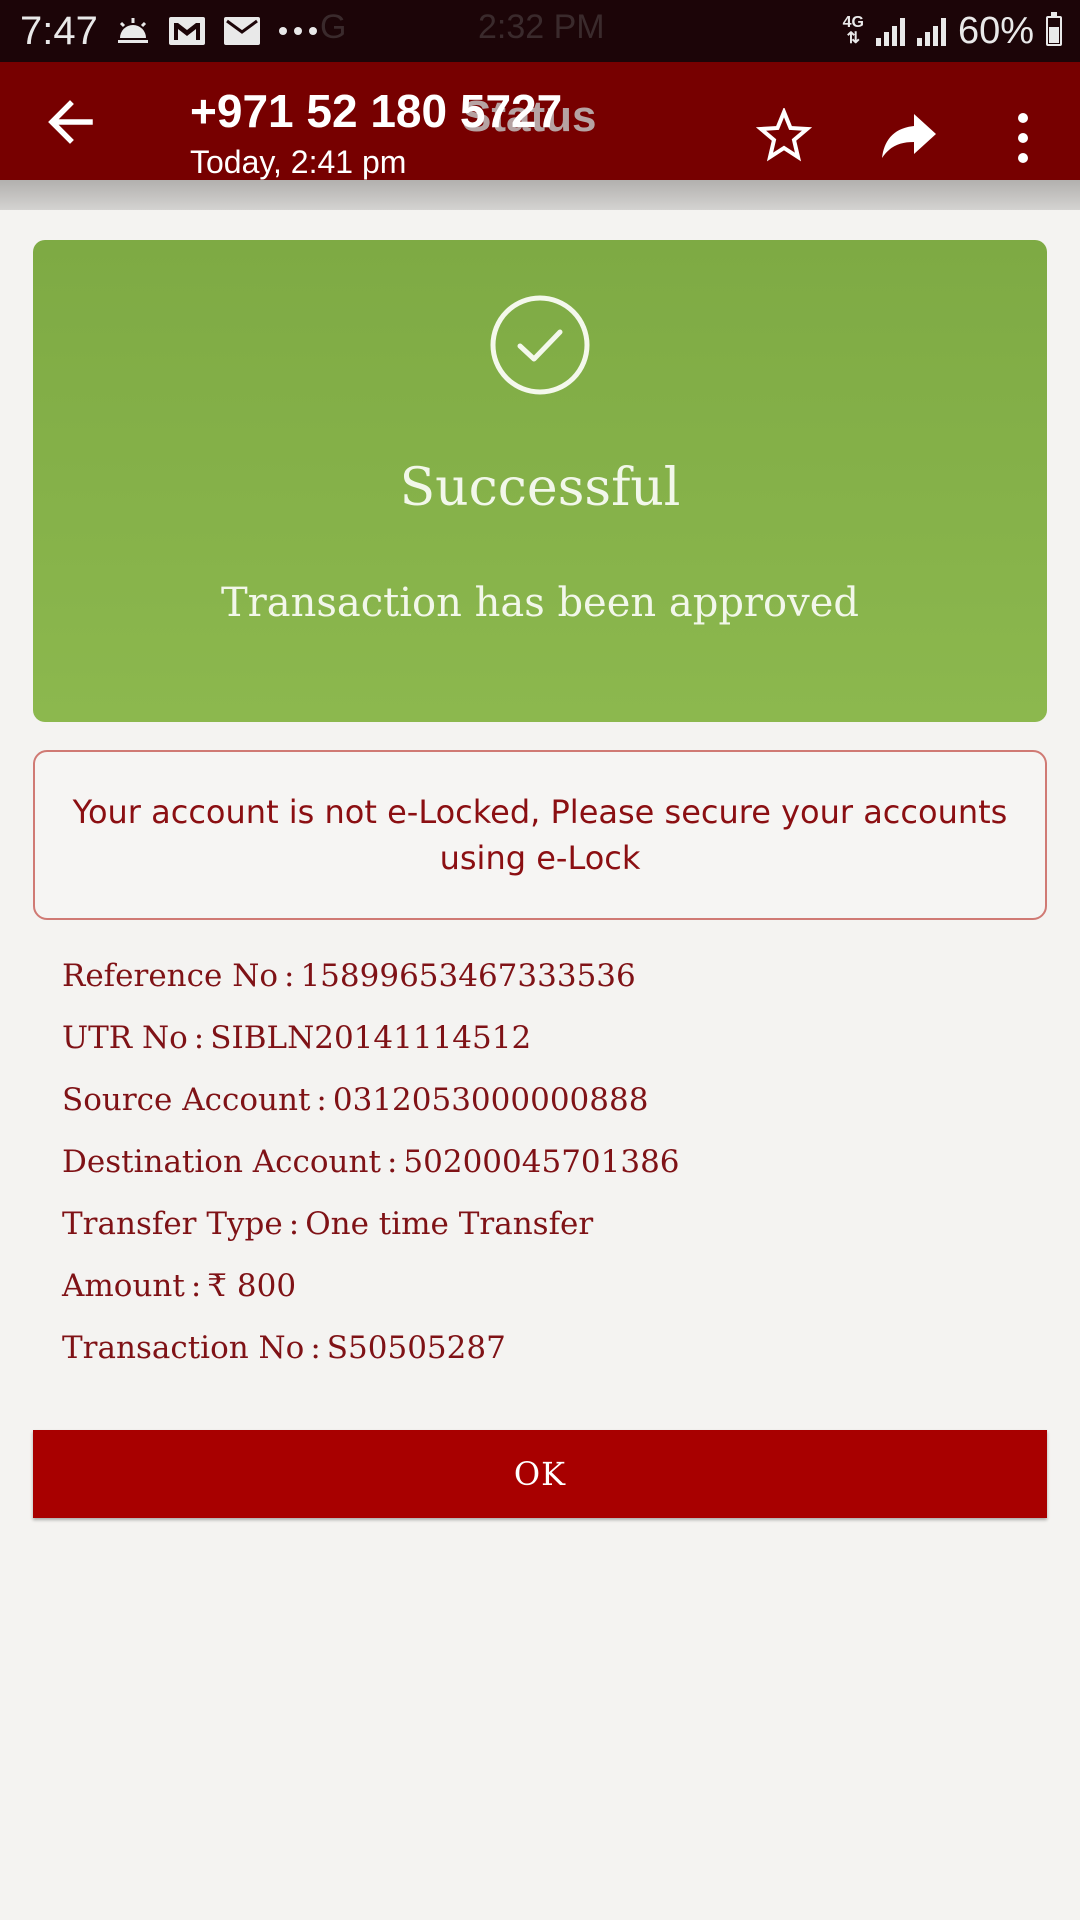  I want to click on back-arrow-icon, so click(72, 122).